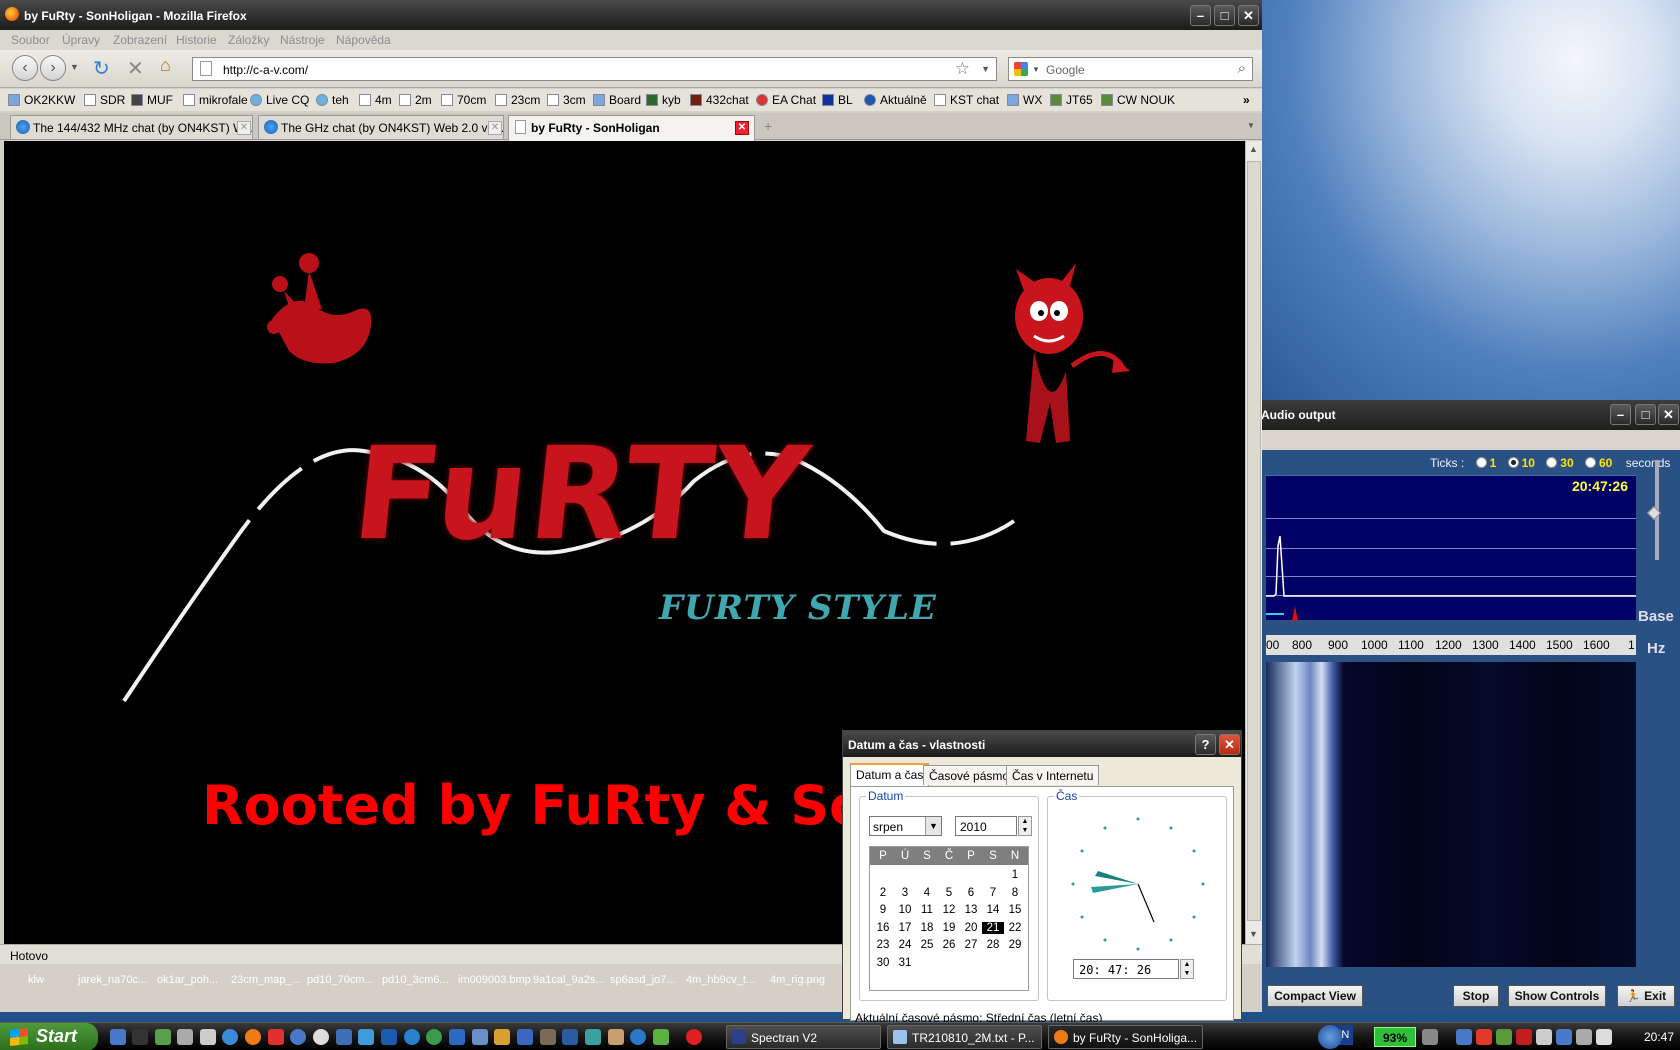 The height and width of the screenshot is (1050, 1680). Describe the element at coordinates (969, 775) in the screenshot. I see `tab-casove-pasmo: Časové pásmo` at that location.